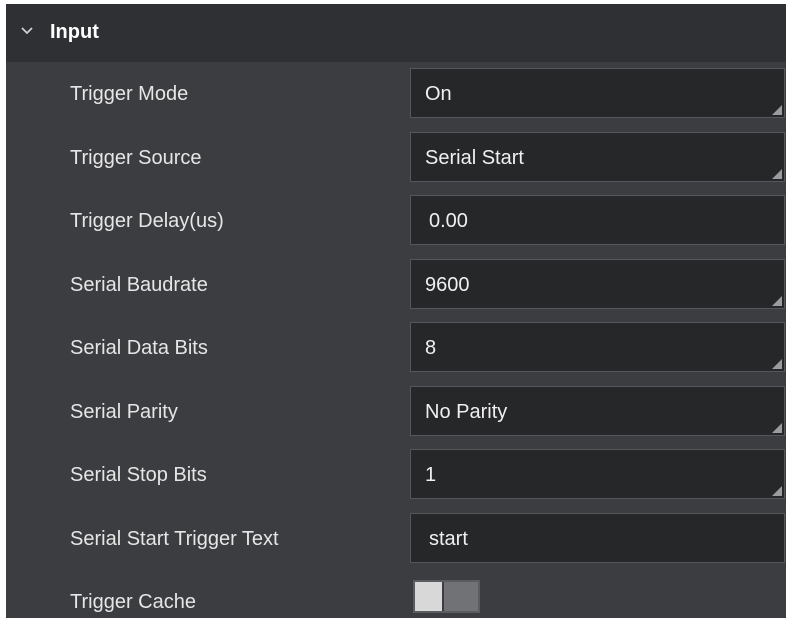  I want to click on serial-stop-bits-select: 1, so click(597, 474).